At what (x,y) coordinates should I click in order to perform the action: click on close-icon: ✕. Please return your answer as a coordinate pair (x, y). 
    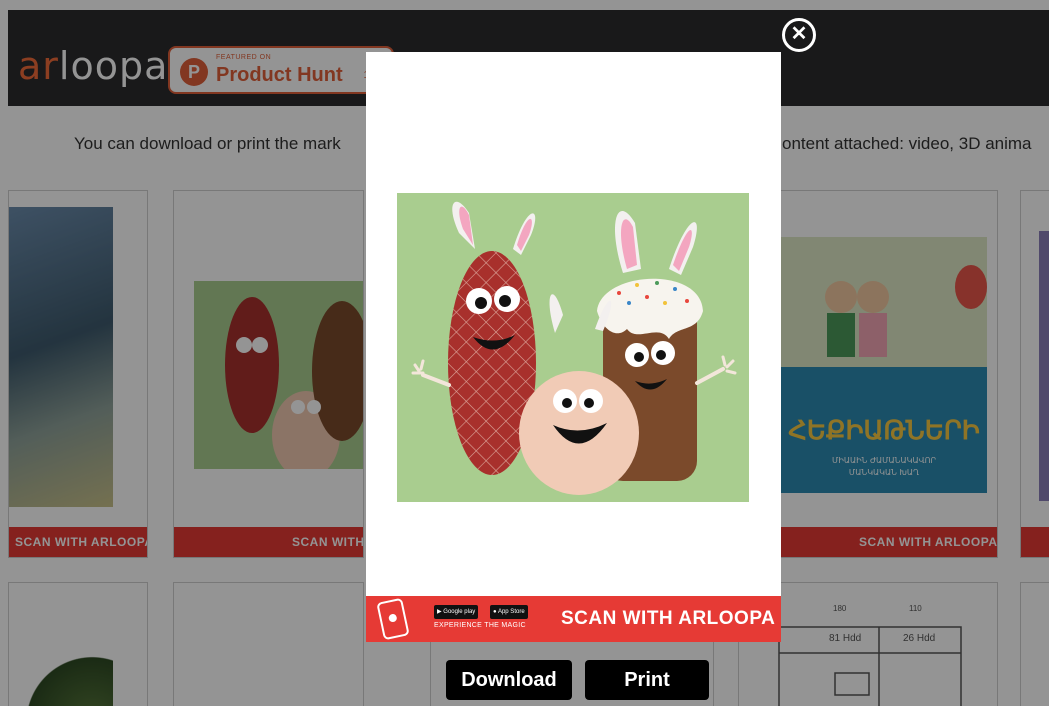
    Looking at the image, I should click on (799, 34).